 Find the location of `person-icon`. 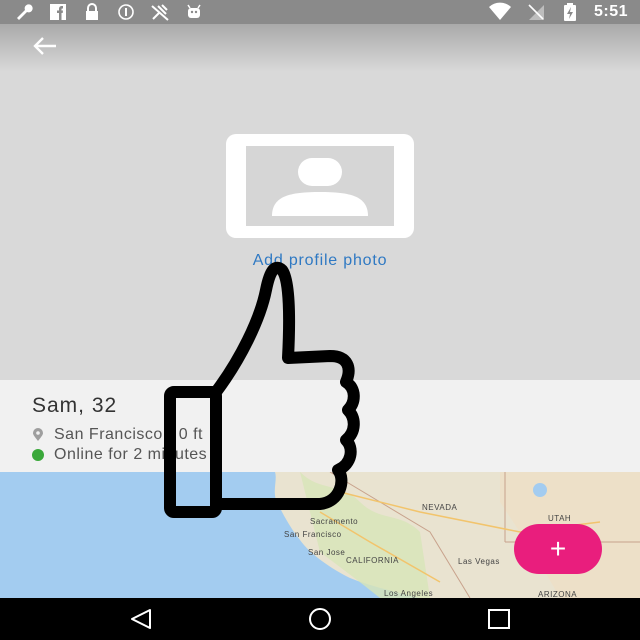

person-icon is located at coordinates (320, 187).